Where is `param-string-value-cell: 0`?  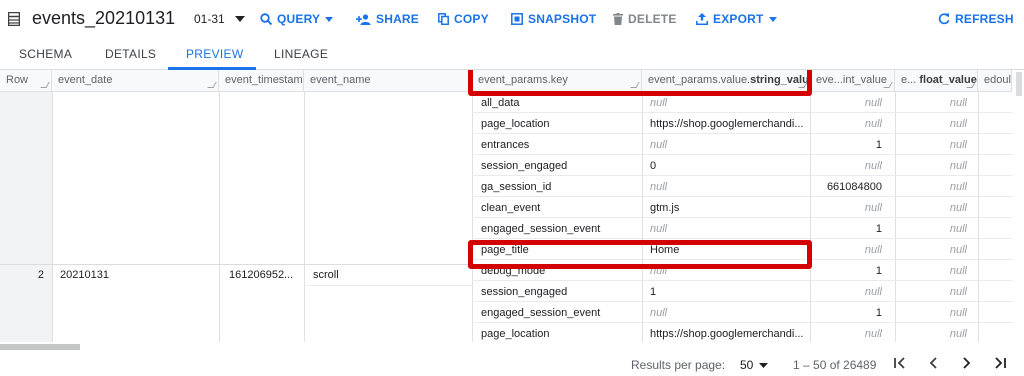 param-string-value-cell: 0 is located at coordinates (727, 166).